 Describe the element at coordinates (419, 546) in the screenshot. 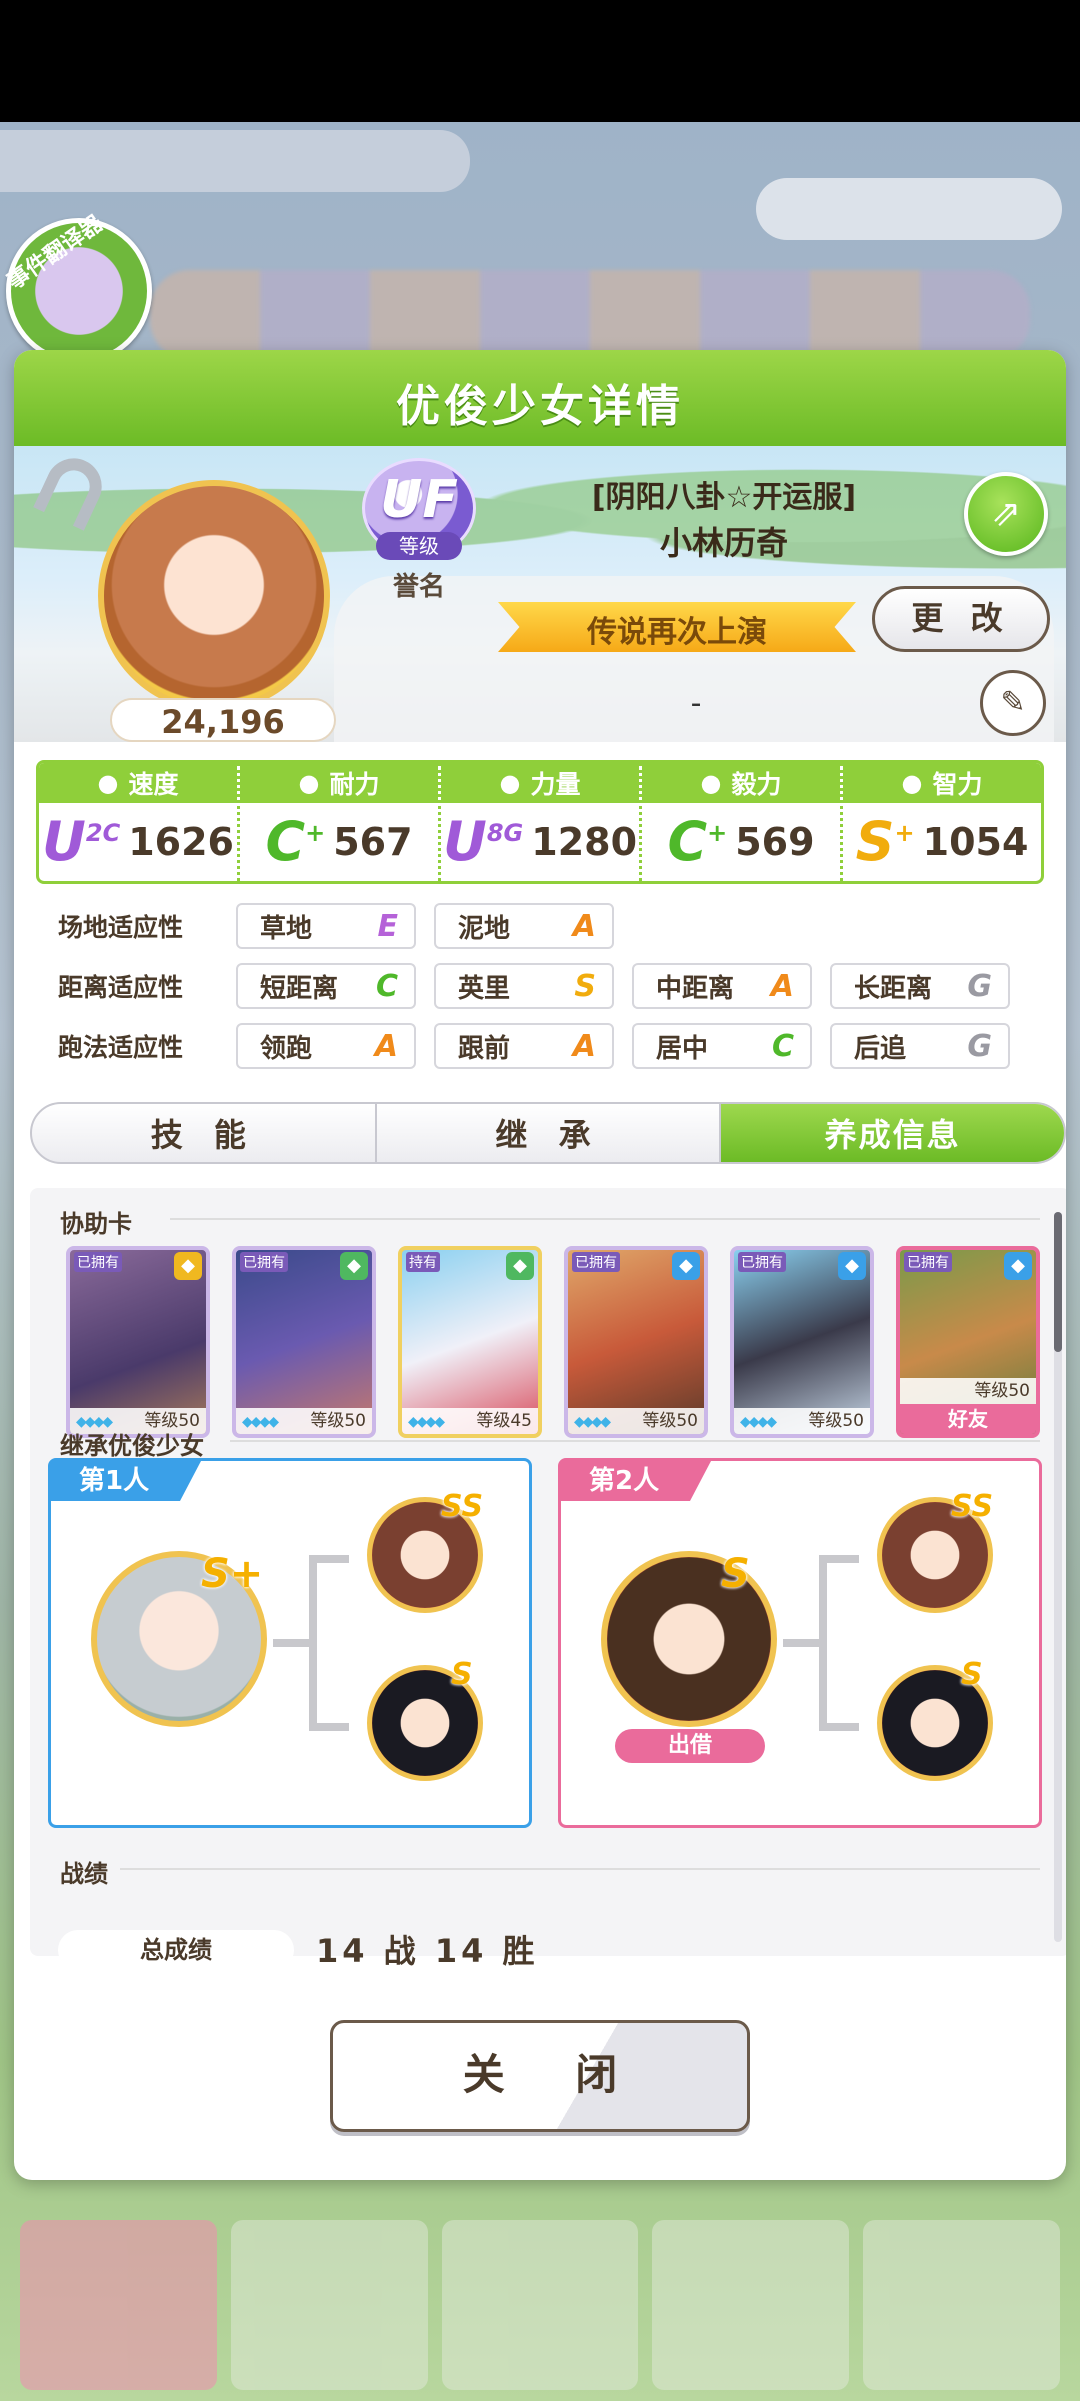

I see `rank-sub-label: 等级` at that location.